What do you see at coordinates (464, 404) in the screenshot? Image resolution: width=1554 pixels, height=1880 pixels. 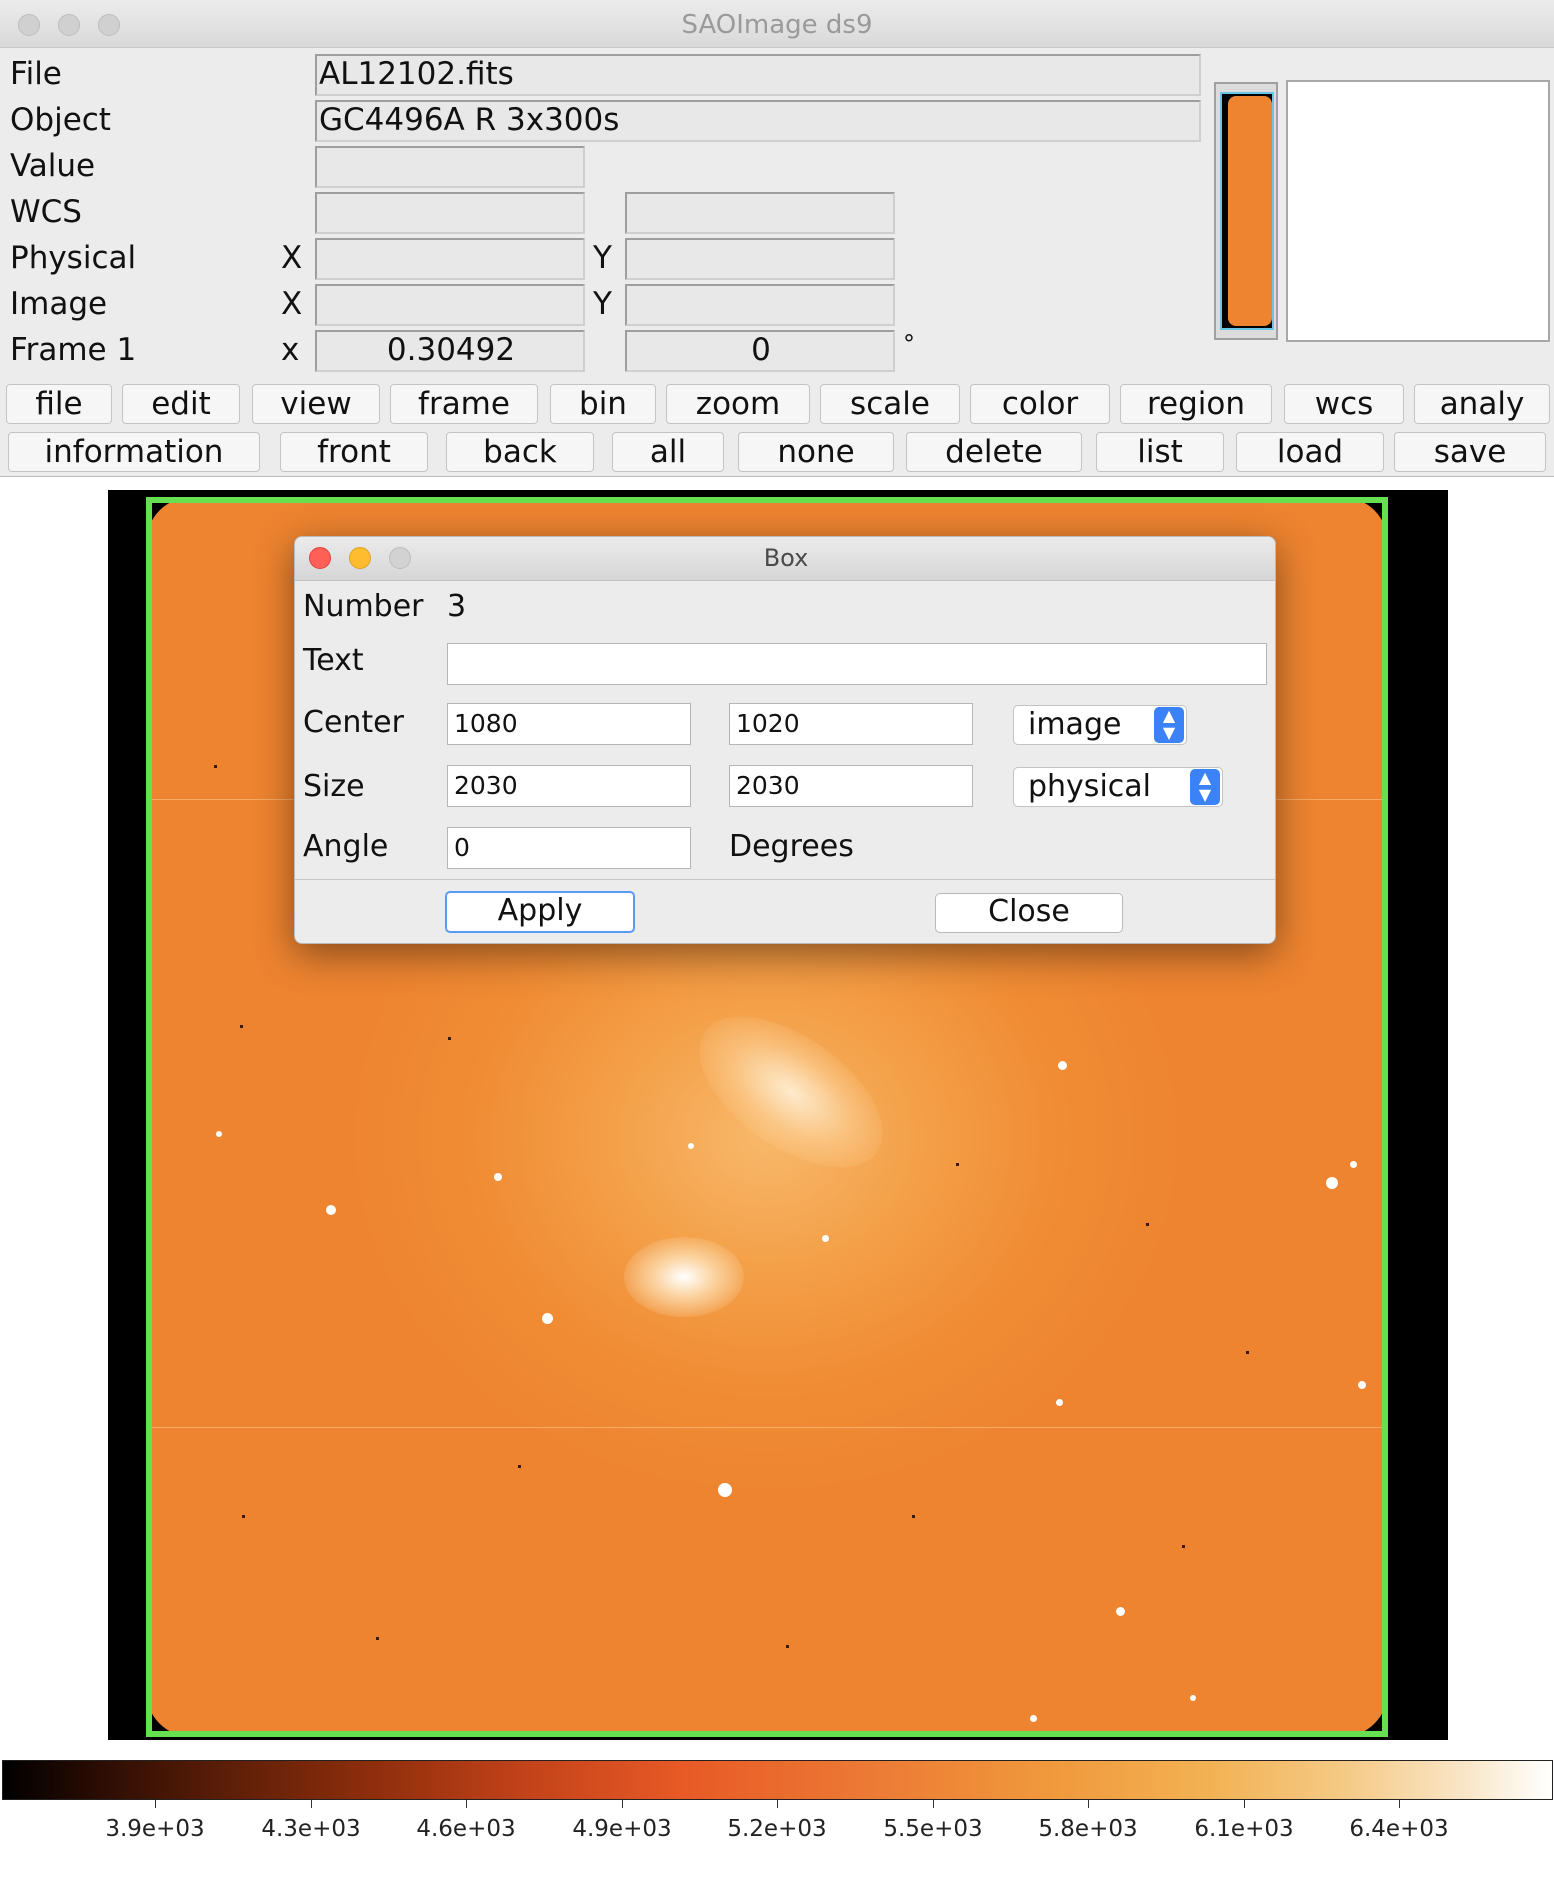 I see `frame-button: frame` at bounding box center [464, 404].